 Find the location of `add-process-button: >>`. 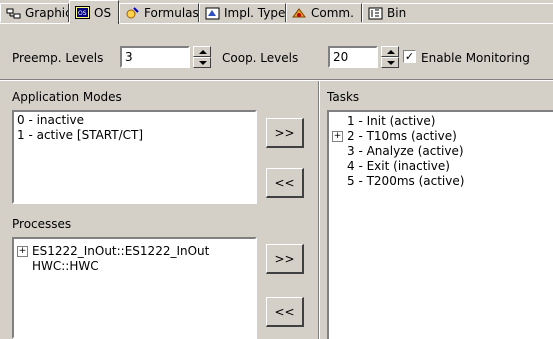

add-process-button: >> is located at coordinates (285, 259).